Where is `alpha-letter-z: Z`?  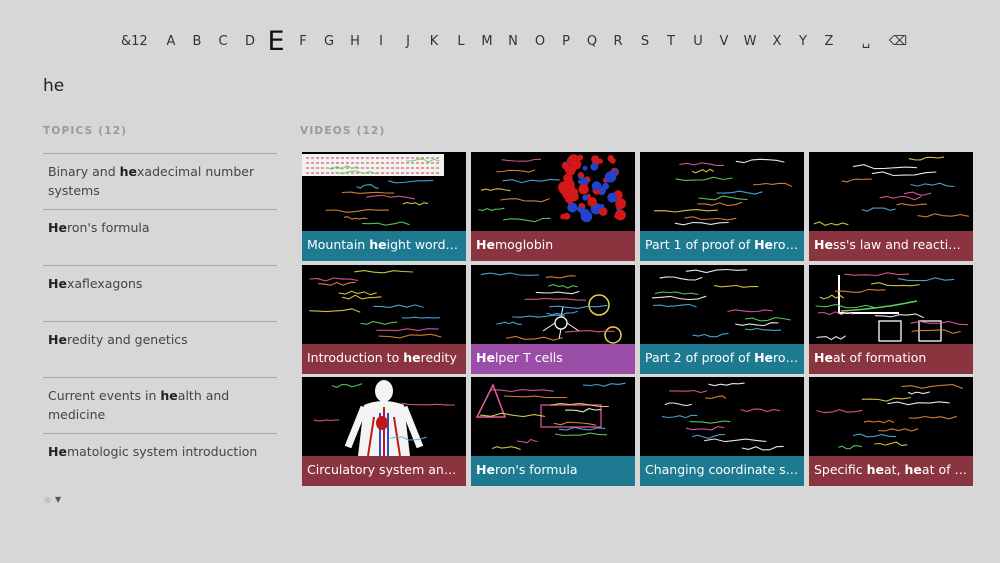
alpha-letter-z: Z is located at coordinates (829, 41).